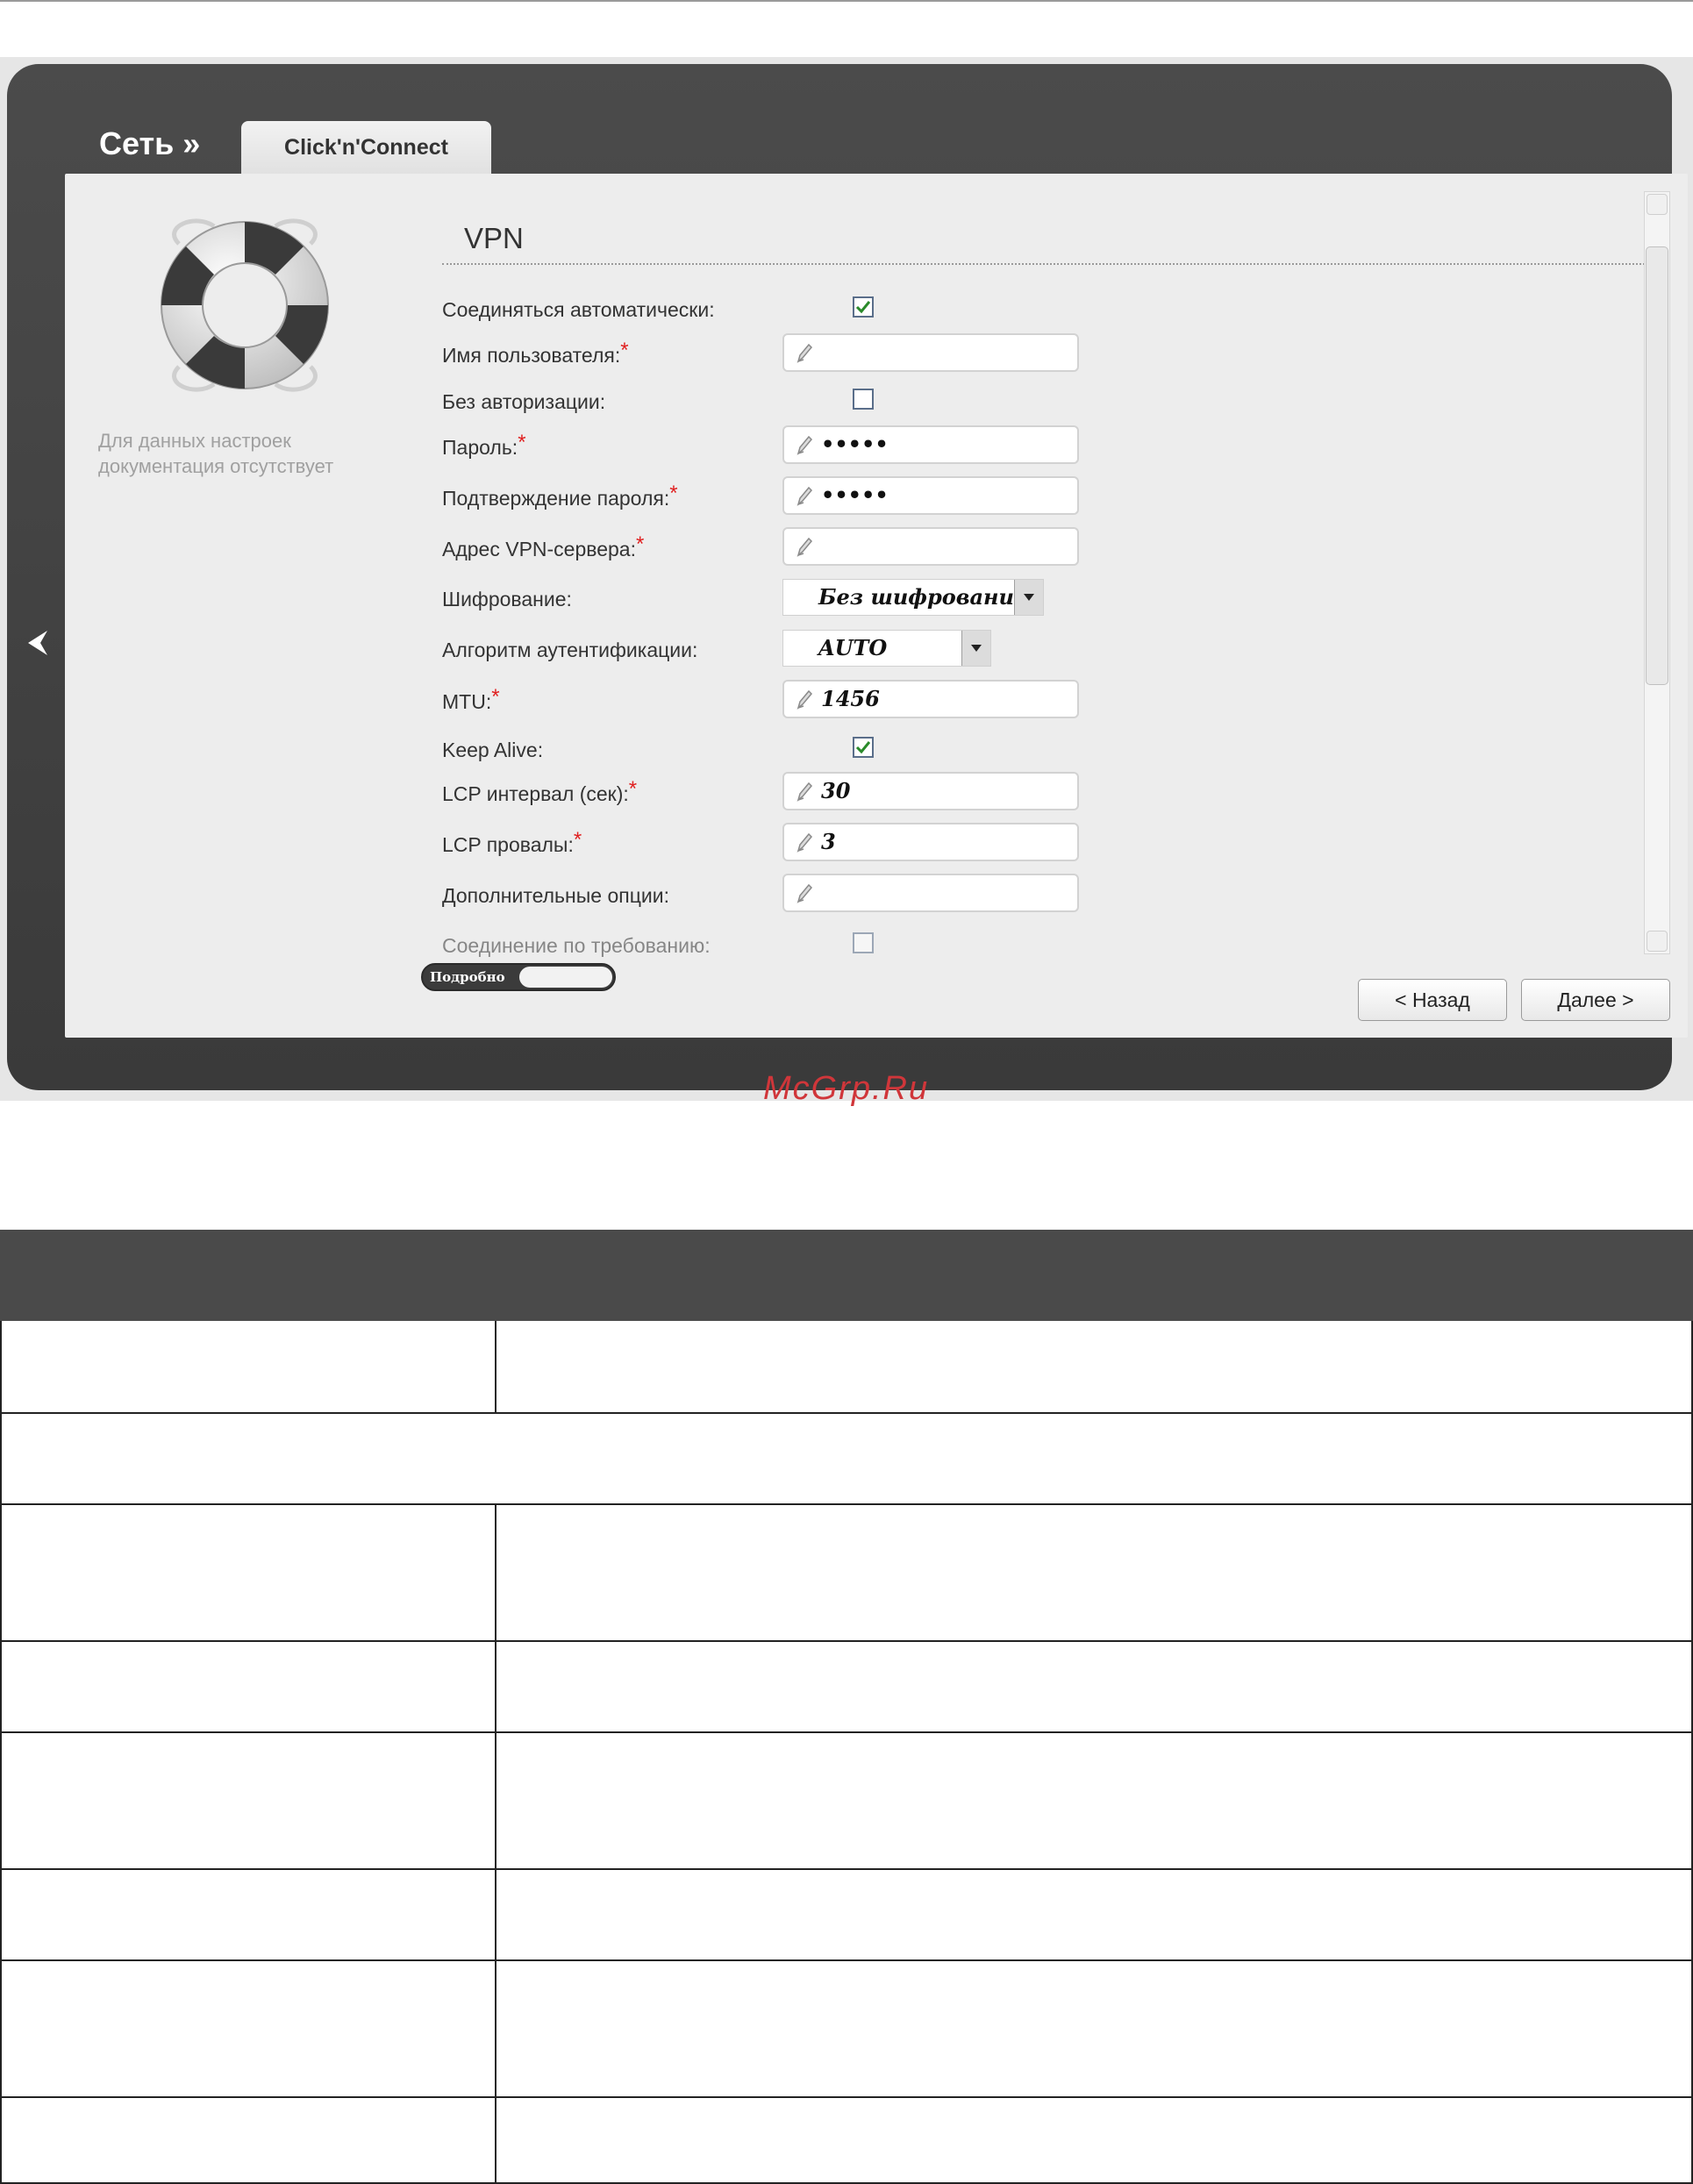 This screenshot has height=2184, width=1693. I want to click on row-encryption: Шифрование: Без шифрования, so click(1012, 602).